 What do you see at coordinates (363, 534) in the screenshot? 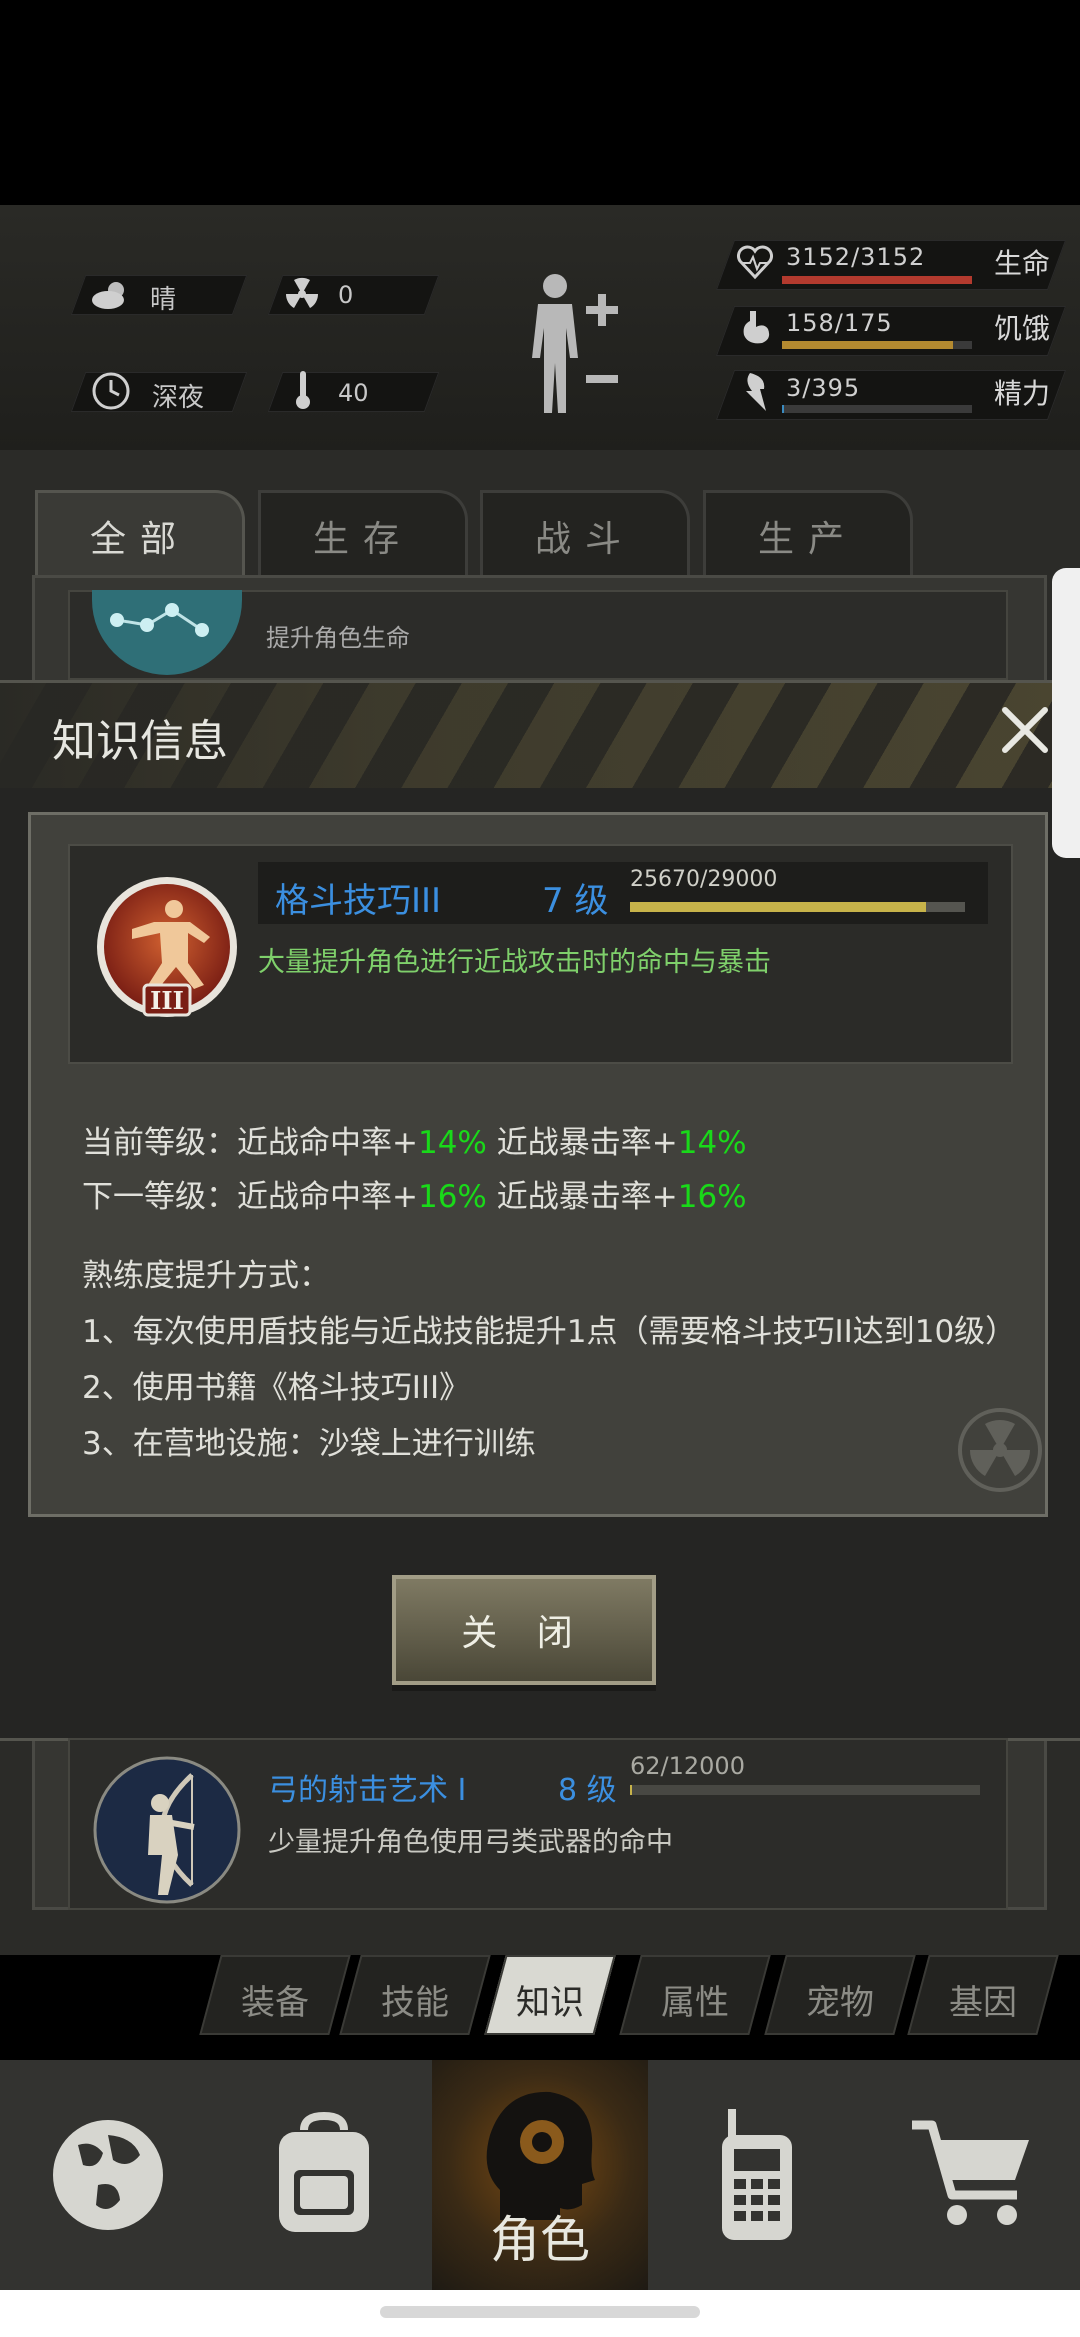
I see `tab-survival: 生存` at bounding box center [363, 534].